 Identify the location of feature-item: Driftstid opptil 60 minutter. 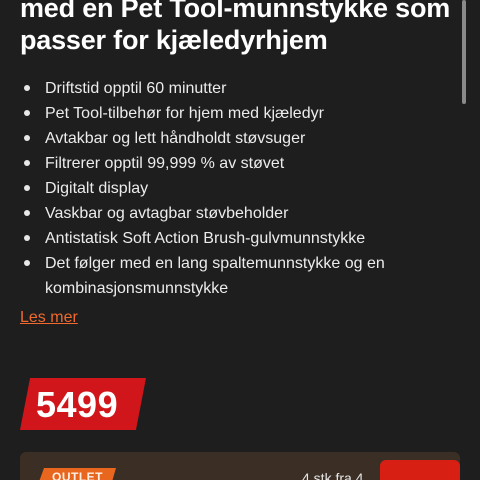
(230, 88).